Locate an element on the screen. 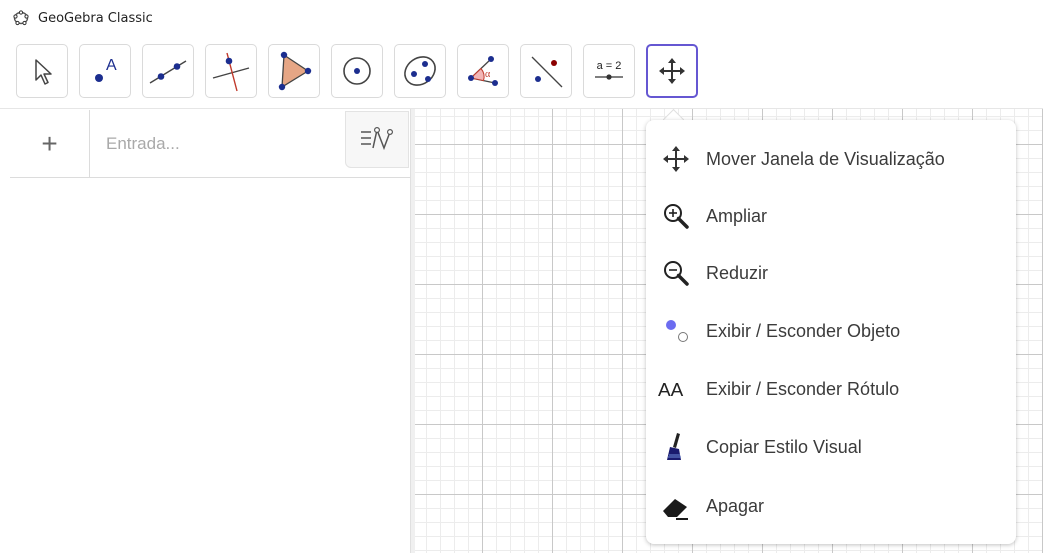 The image size is (1043, 553). show-hide-label-icon: AA is located at coordinates (676, 389).